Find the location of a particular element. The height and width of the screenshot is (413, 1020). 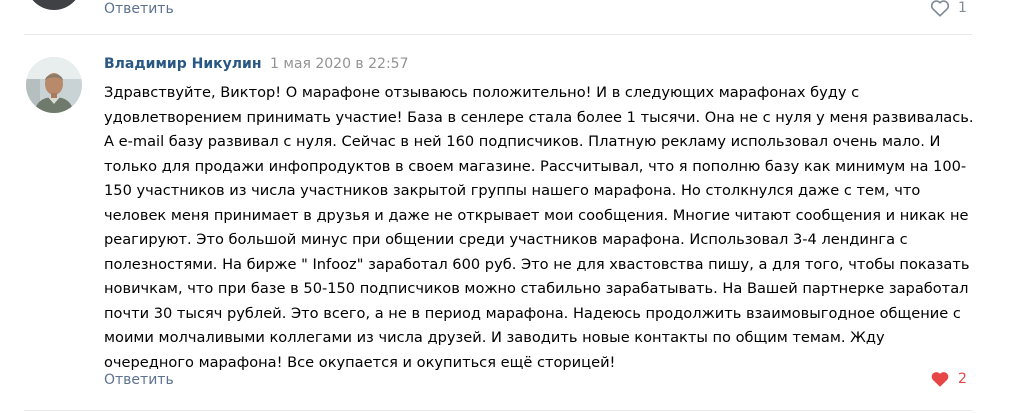

reply-link: Ответить is located at coordinates (139, 380).